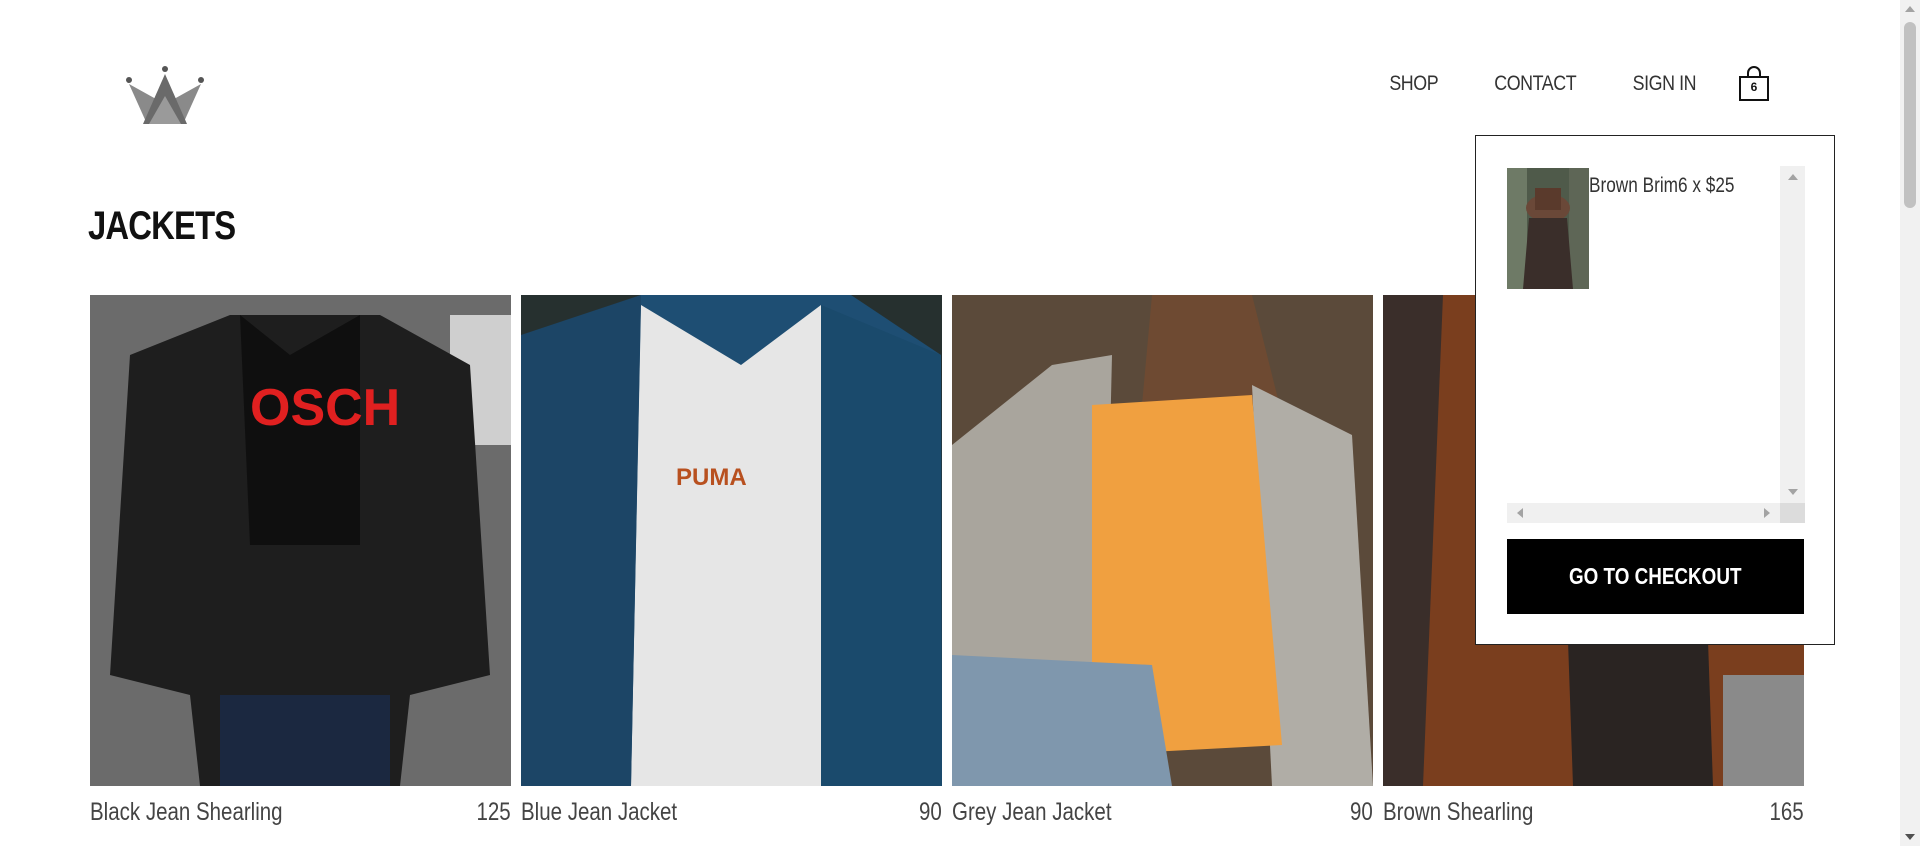  What do you see at coordinates (1643, 513) in the screenshot?
I see `horizontal-scrollbar` at bounding box center [1643, 513].